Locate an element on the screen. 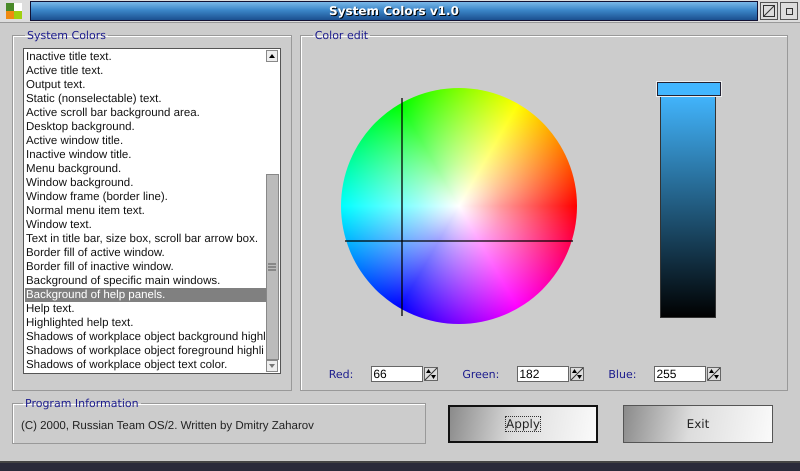 This screenshot has height=471, width=800. apply-button: Apply is located at coordinates (523, 424).